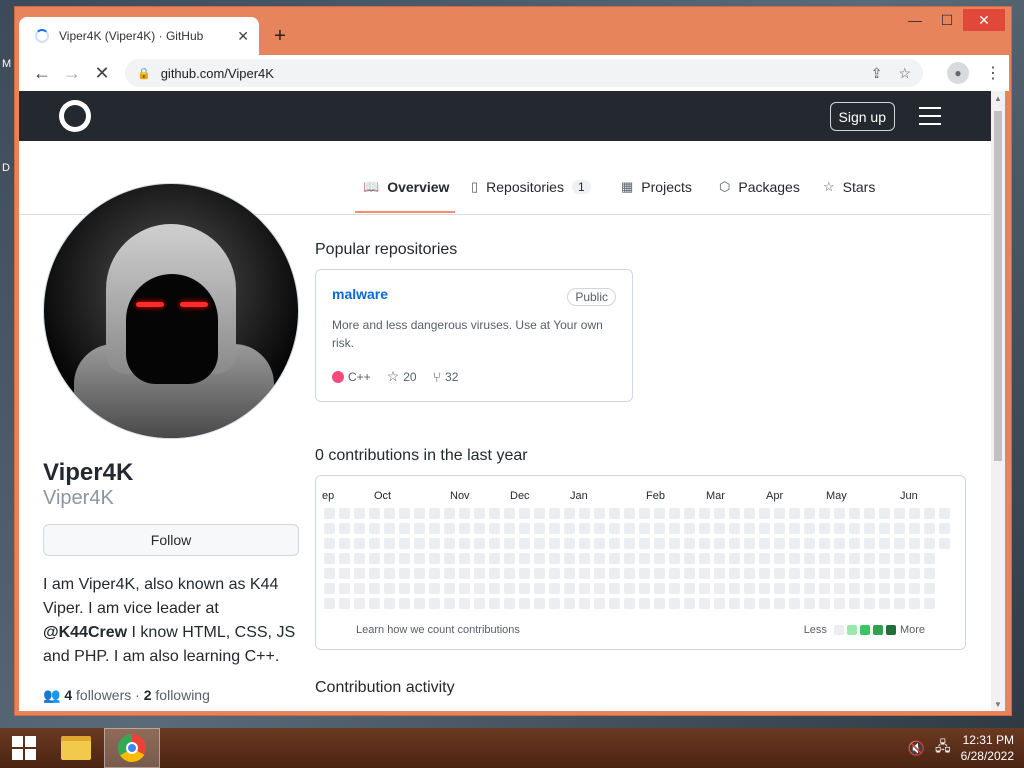 This screenshot has width=1024, height=768. I want to click on repo-forks: ⑂ 32, so click(446, 377).